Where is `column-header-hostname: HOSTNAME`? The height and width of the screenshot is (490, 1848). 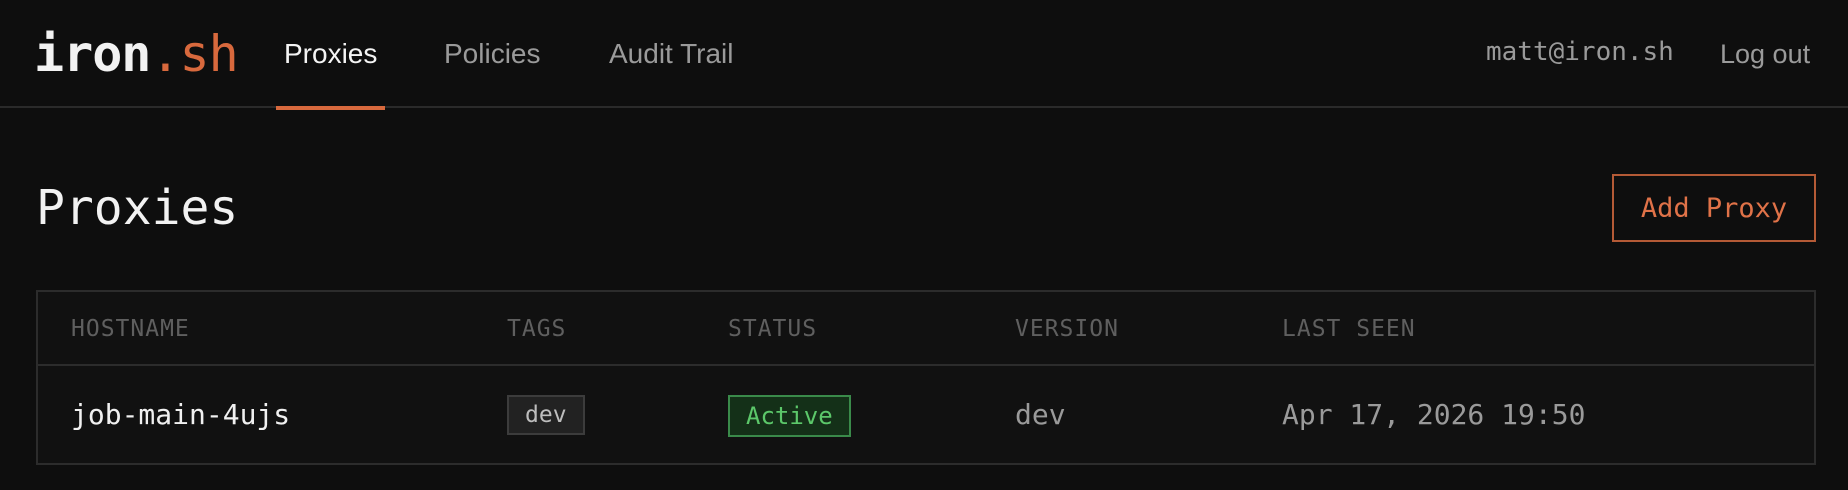 column-header-hostname: HOSTNAME is located at coordinates (130, 329).